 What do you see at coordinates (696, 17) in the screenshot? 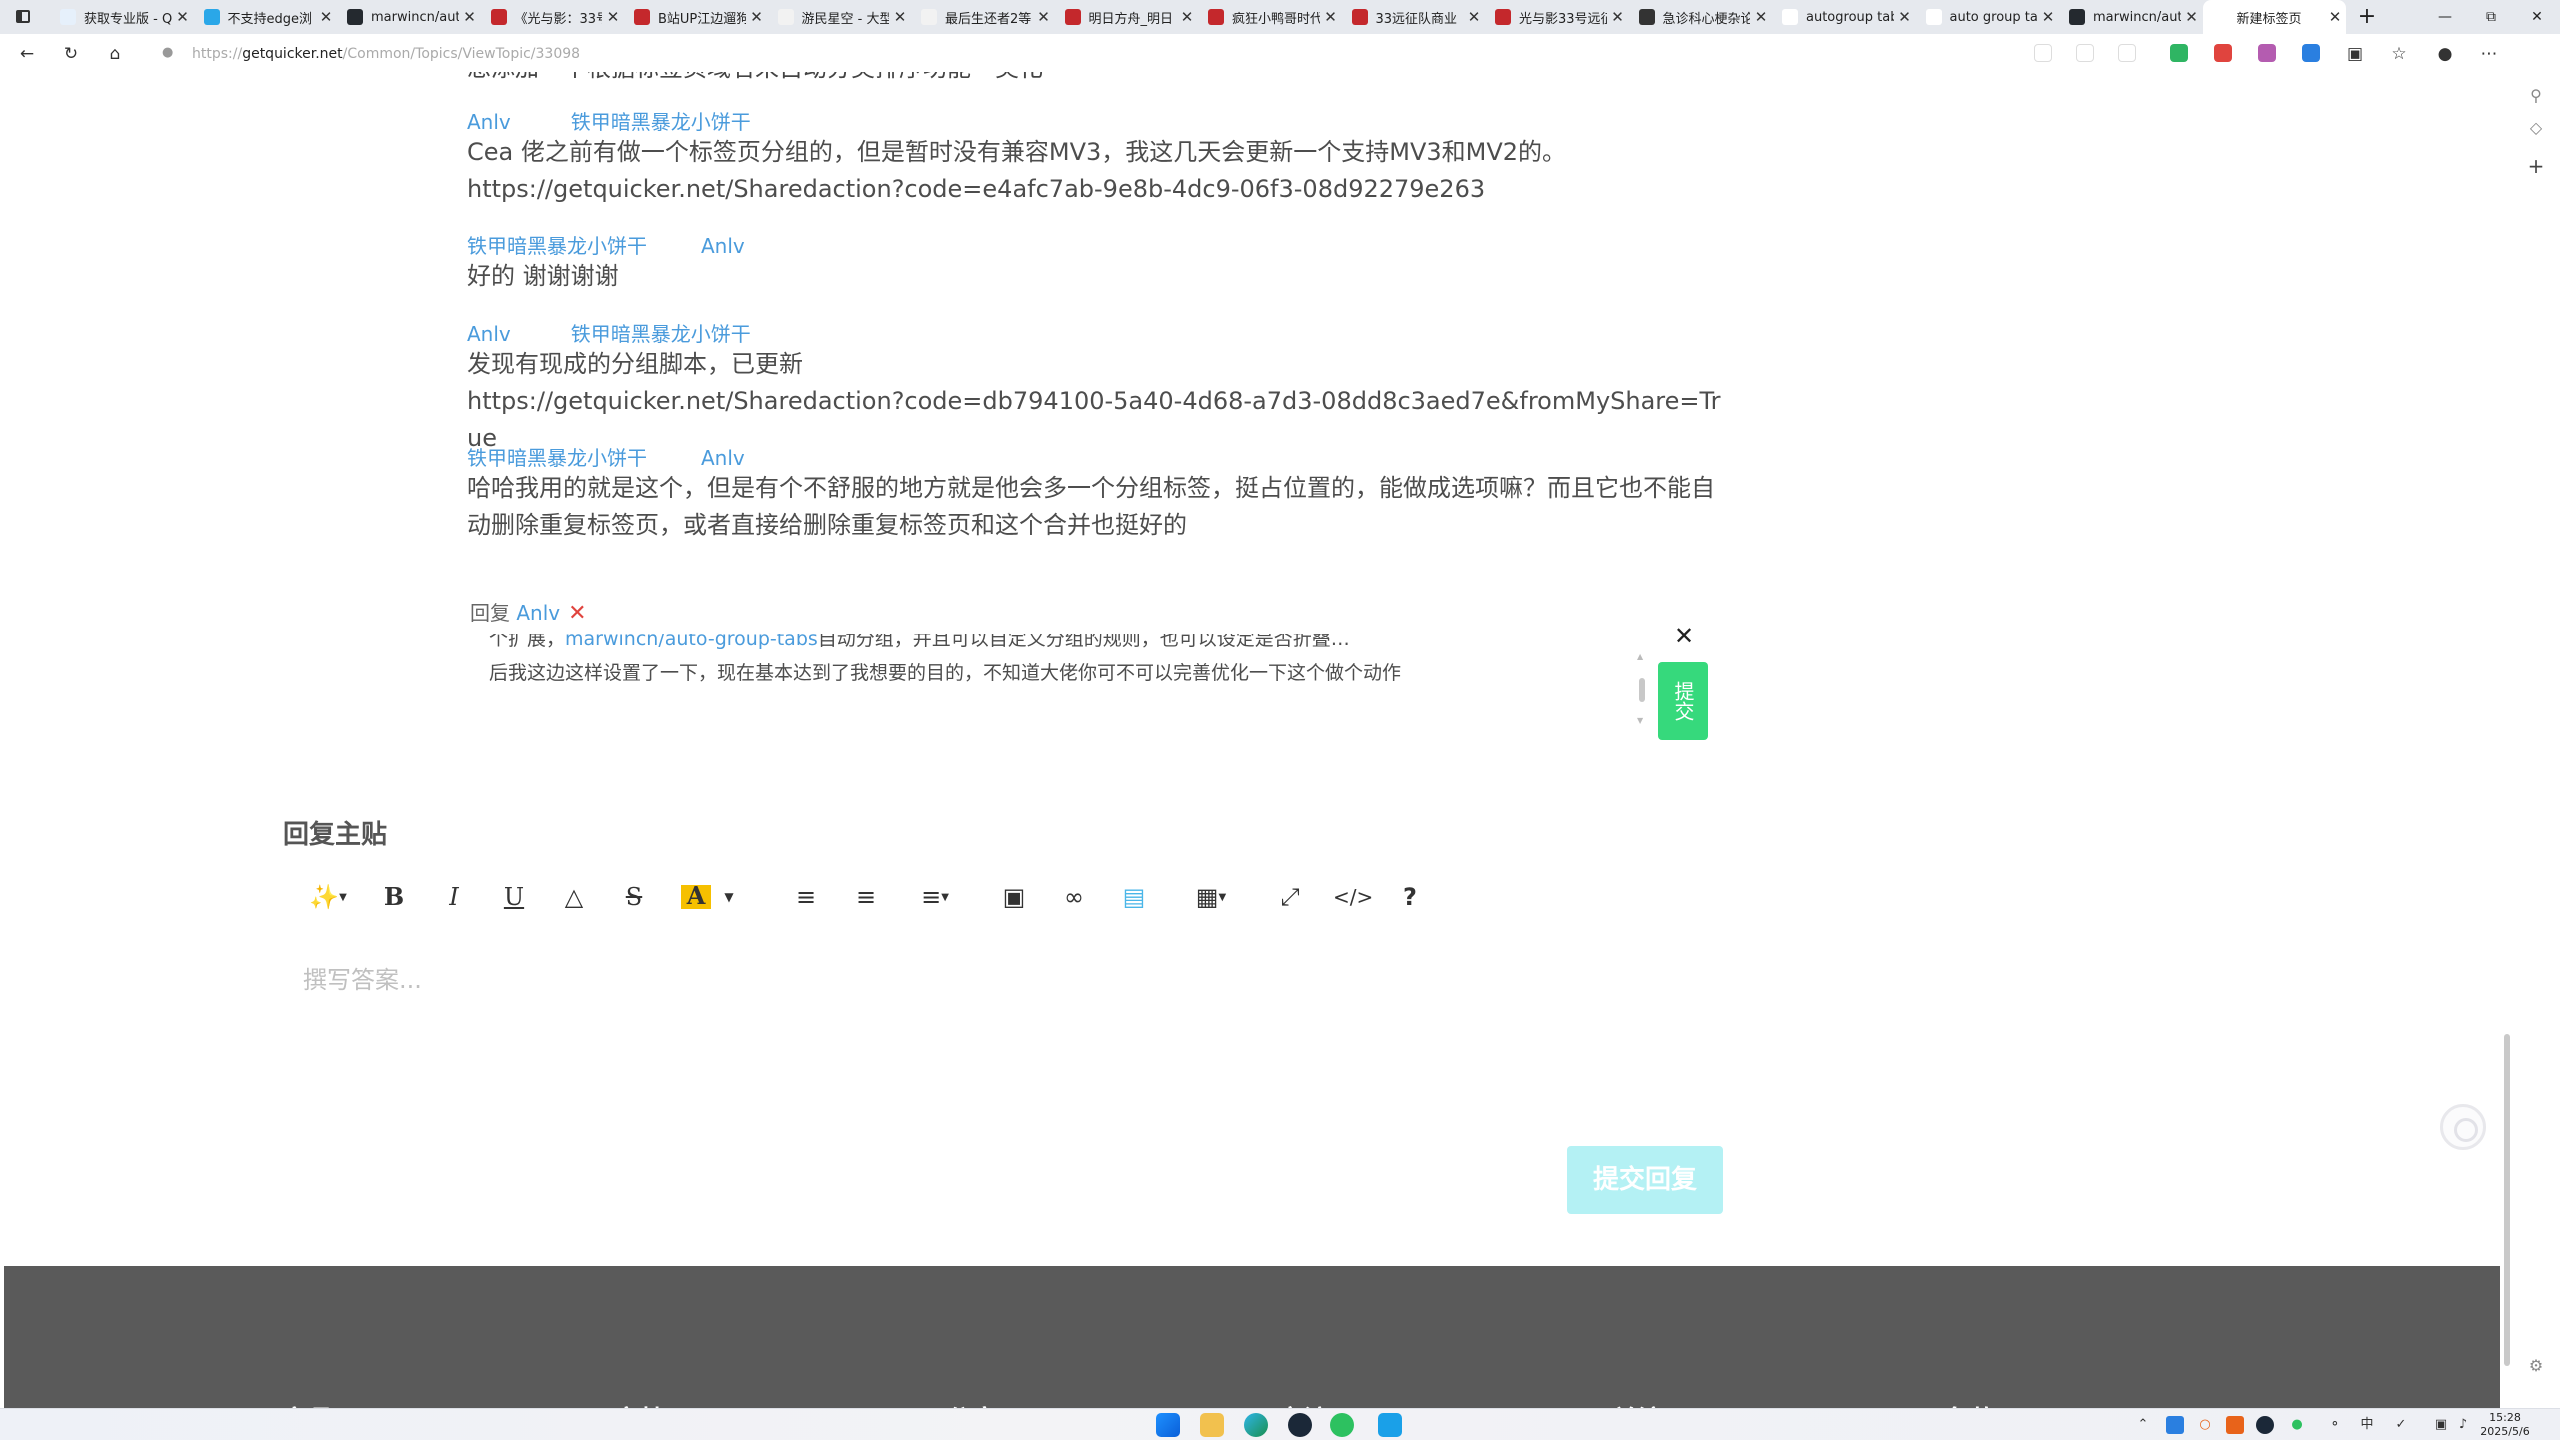
I see `browser-tab: B站UP江边遛狗 ✕` at bounding box center [696, 17].